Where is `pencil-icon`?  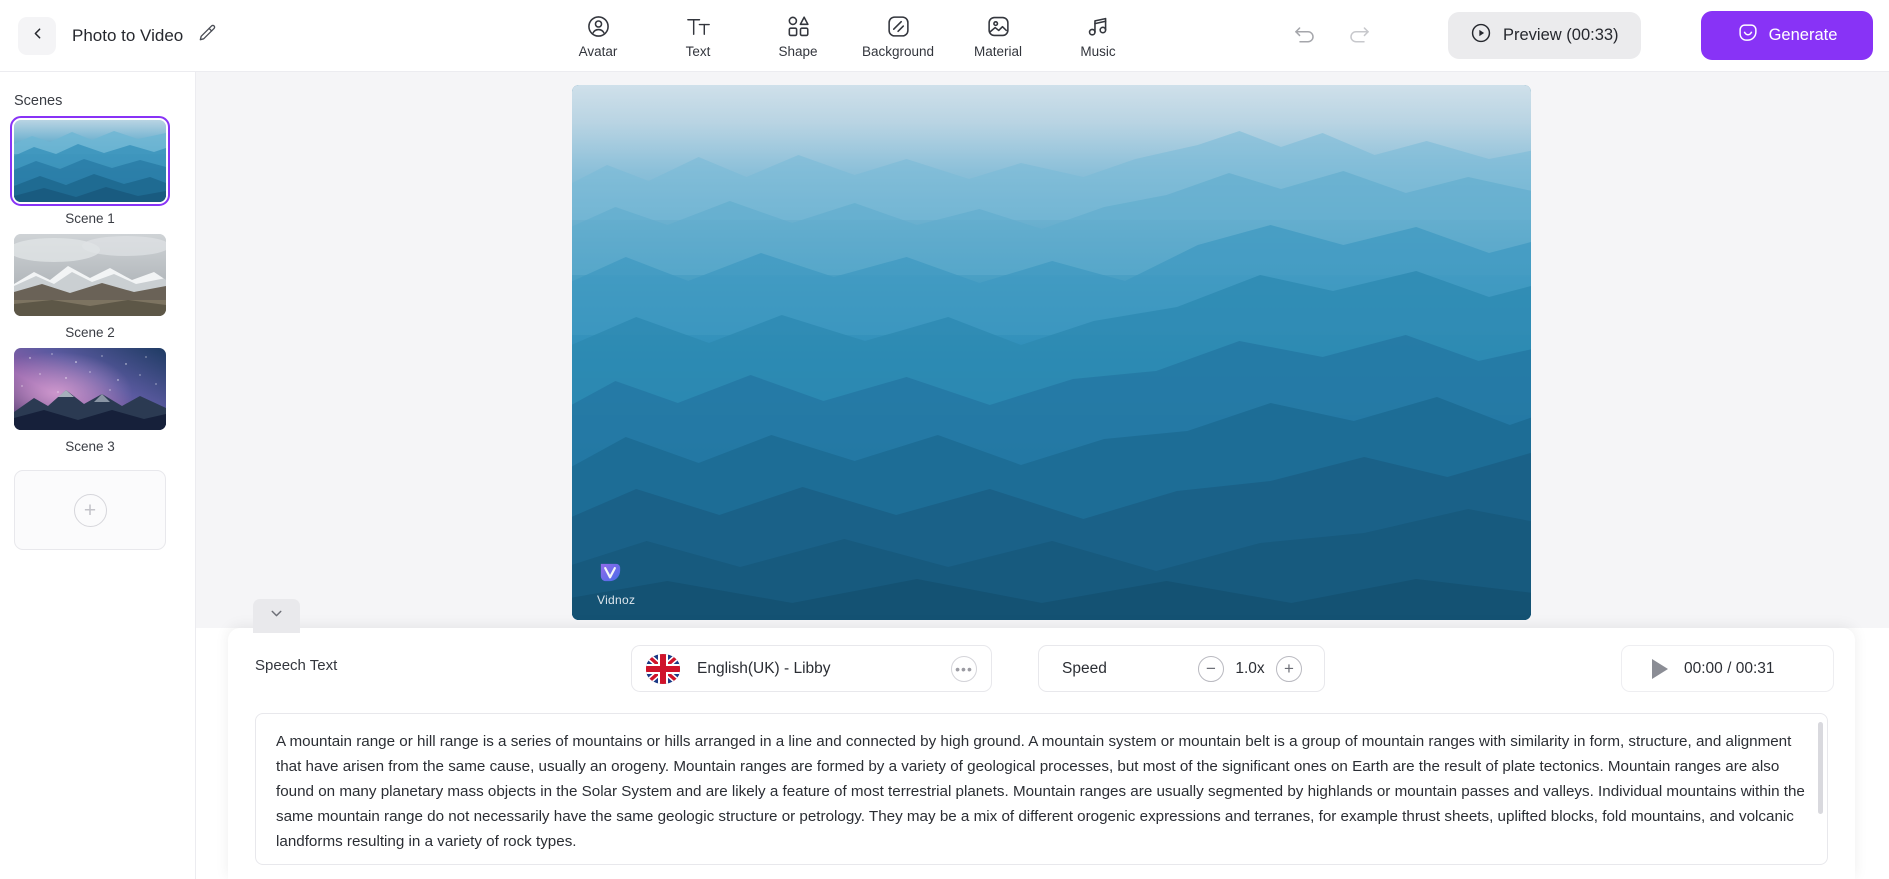 pencil-icon is located at coordinates (207, 35).